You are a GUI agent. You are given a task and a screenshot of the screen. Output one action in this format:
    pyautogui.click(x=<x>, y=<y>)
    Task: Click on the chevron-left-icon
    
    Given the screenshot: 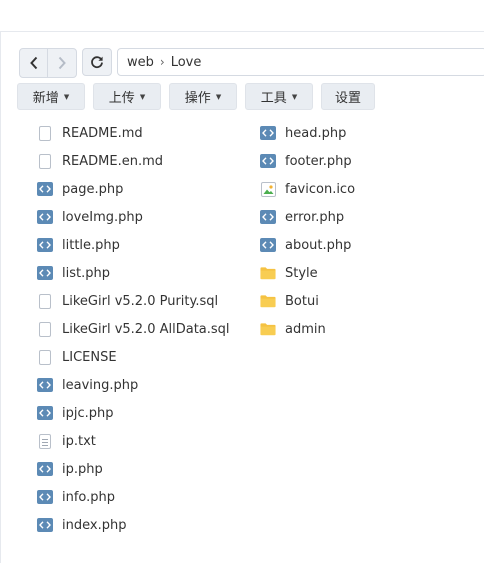 What is the action you would take?
    pyautogui.click(x=33, y=63)
    